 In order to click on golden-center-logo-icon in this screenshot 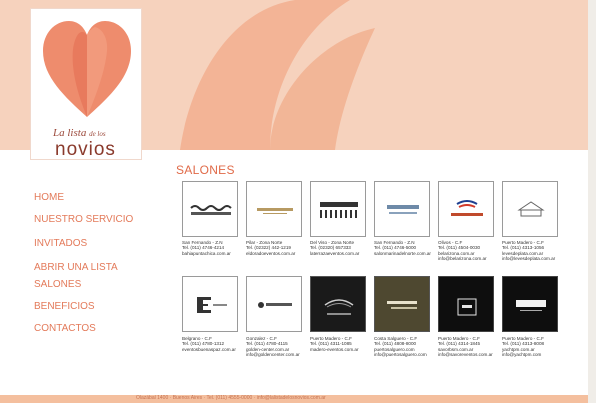, I will do `click(275, 305)`.